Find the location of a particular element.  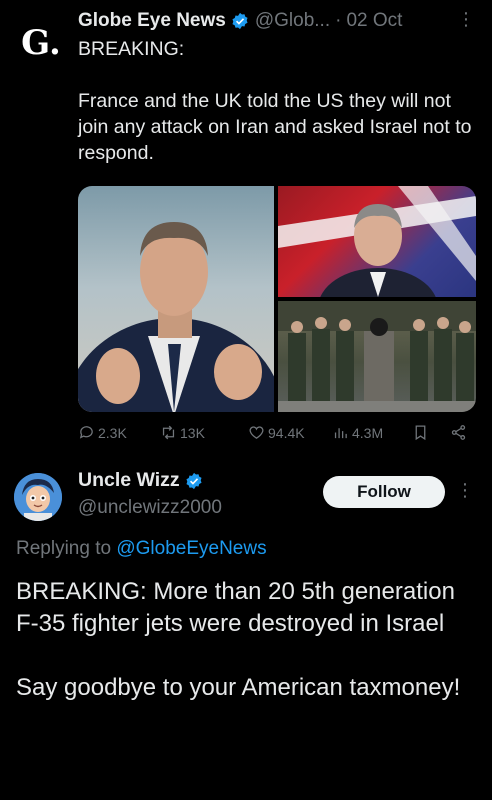

reply-action: 2.3K is located at coordinates (102, 432).